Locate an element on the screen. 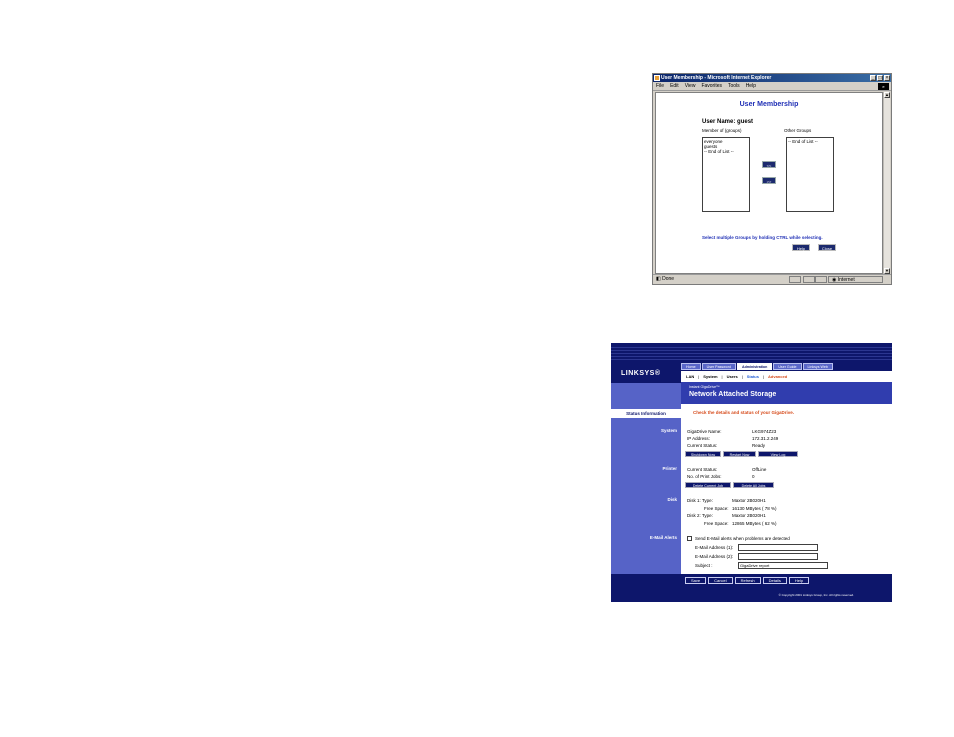 The height and width of the screenshot is (737, 954). page-title: User Membership is located at coordinates (769, 104).